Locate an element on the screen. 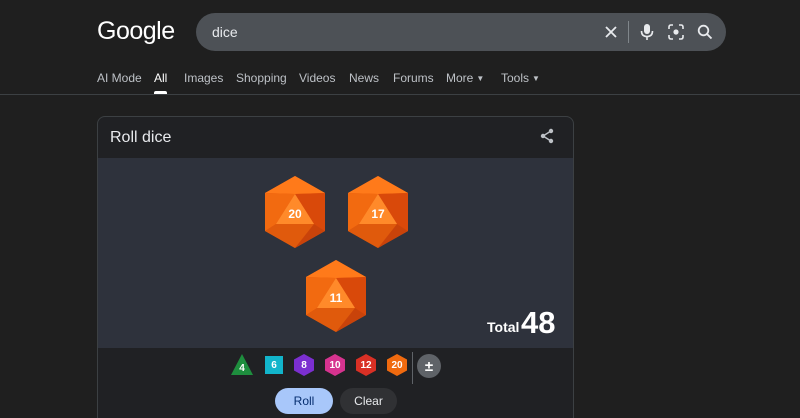 This screenshot has height=418, width=800. header-divider is located at coordinates (400, 94).